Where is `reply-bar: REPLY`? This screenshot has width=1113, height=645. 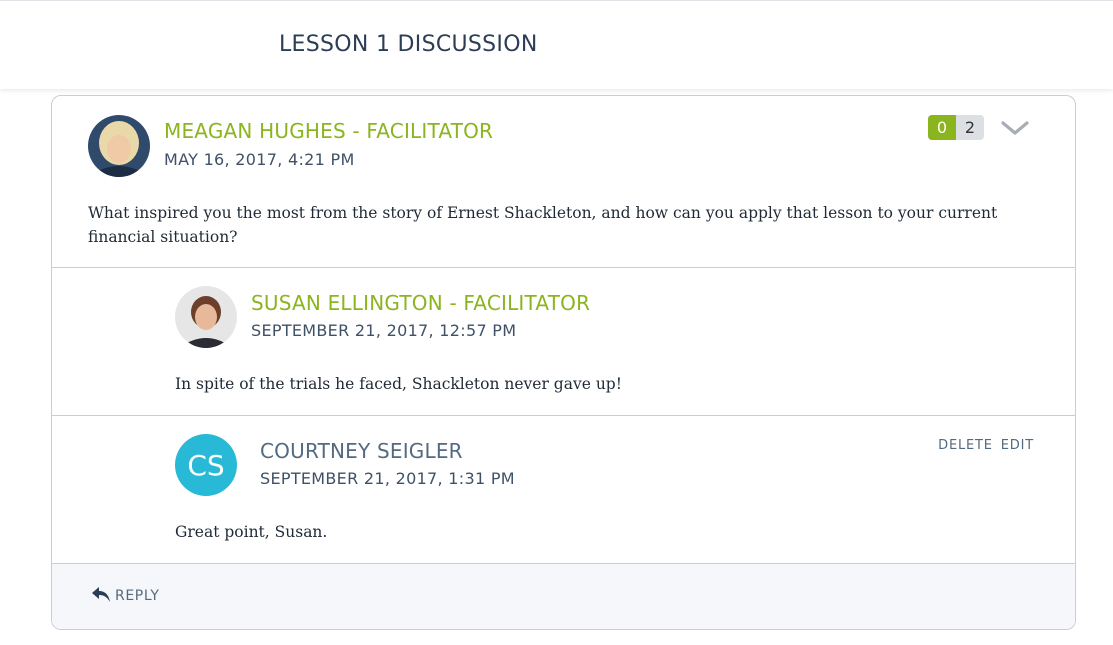 reply-bar: REPLY is located at coordinates (563, 596).